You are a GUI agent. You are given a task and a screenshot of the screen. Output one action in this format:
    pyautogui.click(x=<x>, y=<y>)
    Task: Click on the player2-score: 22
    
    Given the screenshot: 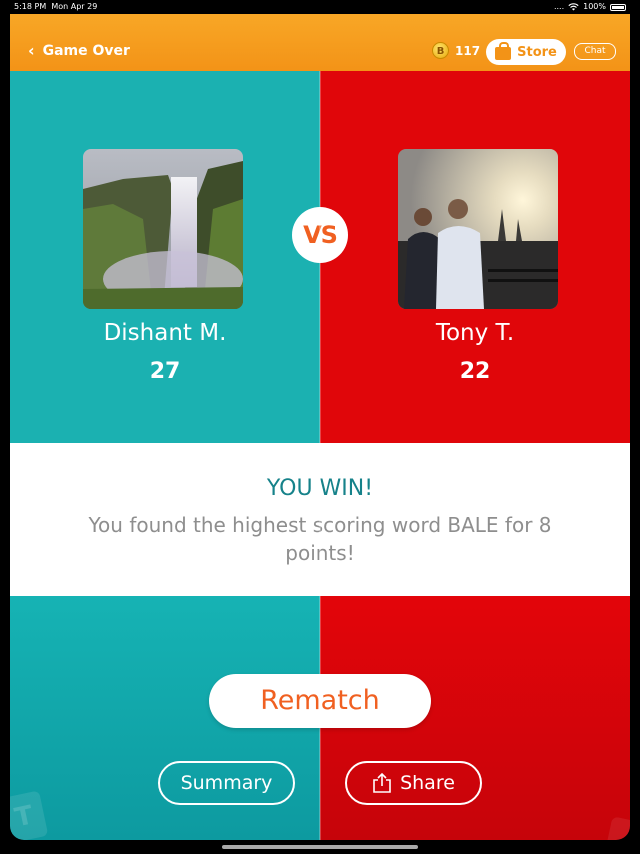 What is the action you would take?
    pyautogui.click(x=475, y=371)
    